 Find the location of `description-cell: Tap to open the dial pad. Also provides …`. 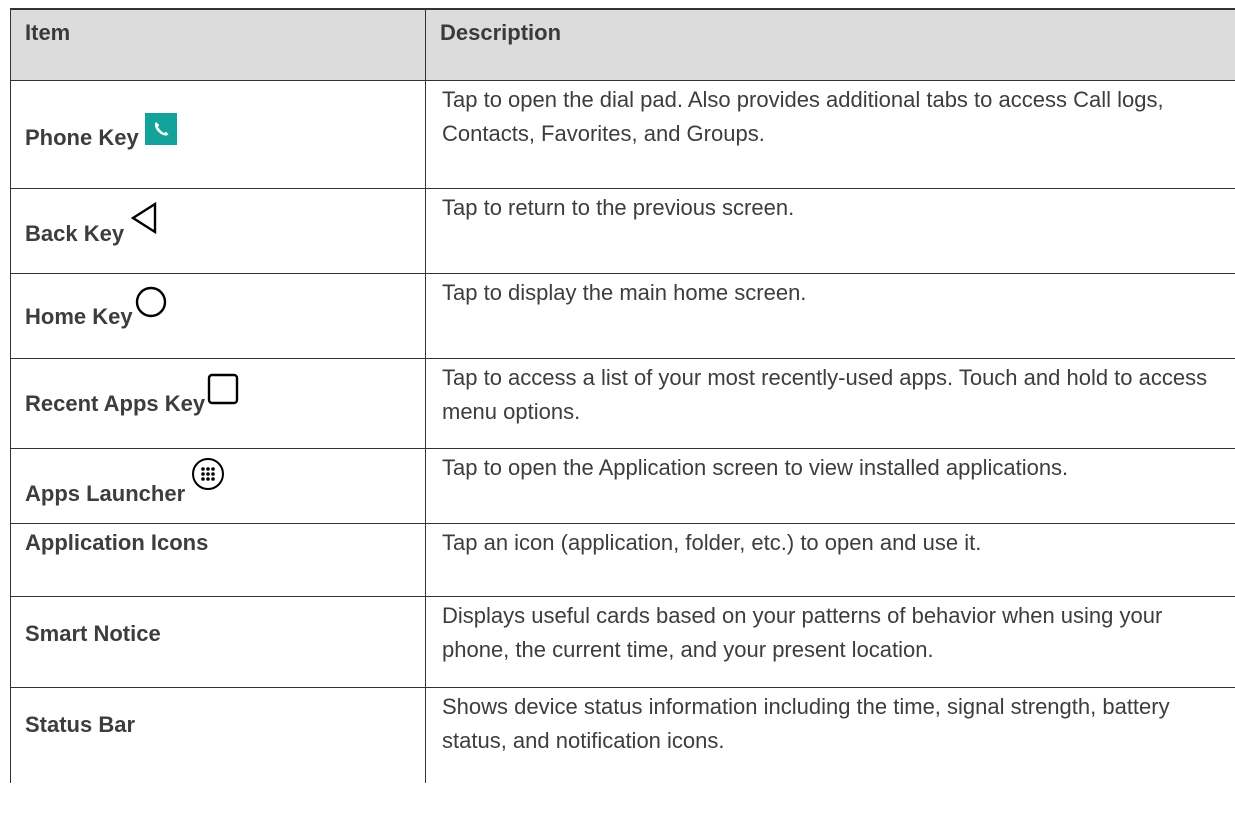

description-cell: Tap to open the dial pad. Also provides … is located at coordinates (830, 134).